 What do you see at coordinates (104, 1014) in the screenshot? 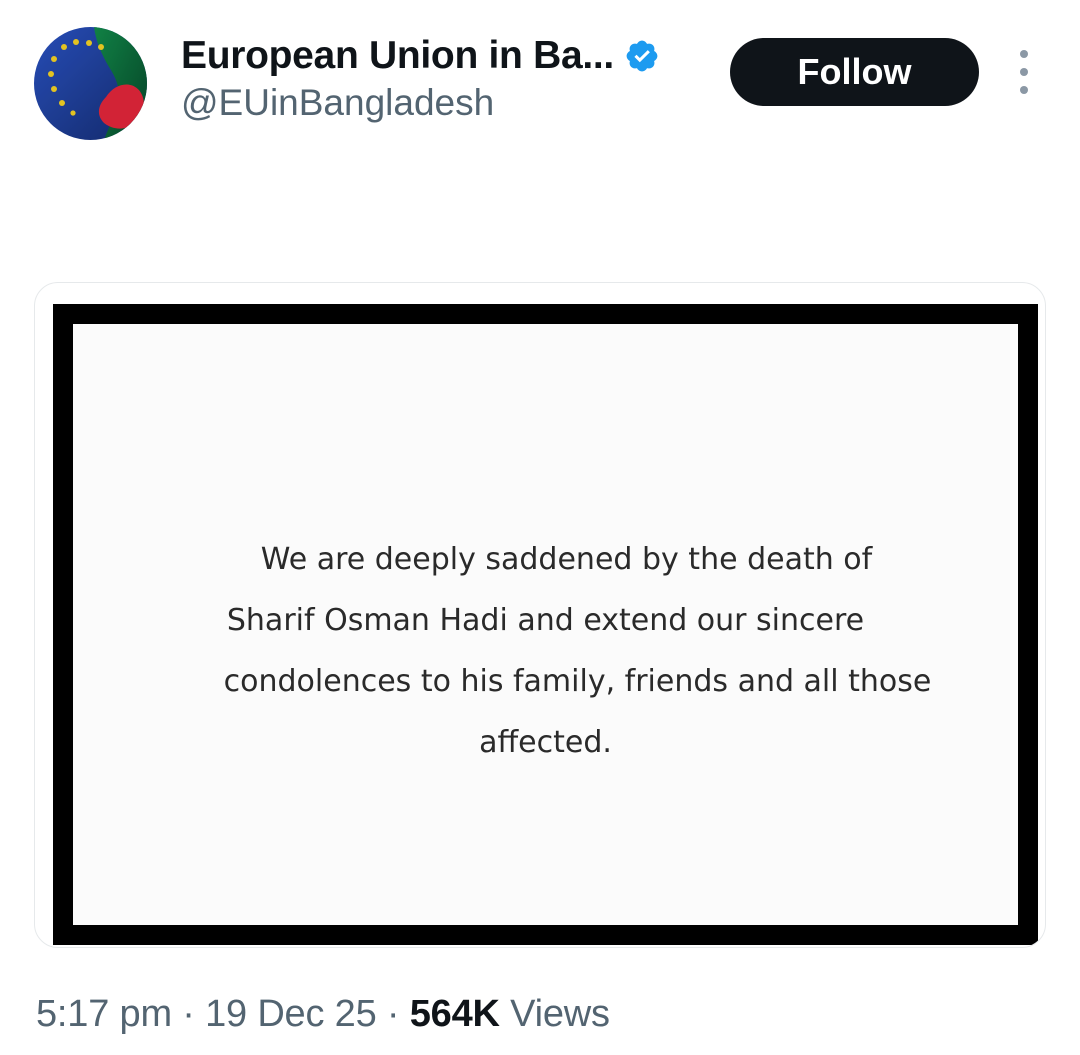
I see `tweet-time: 5:17 pm` at bounding box center [104, 1014].